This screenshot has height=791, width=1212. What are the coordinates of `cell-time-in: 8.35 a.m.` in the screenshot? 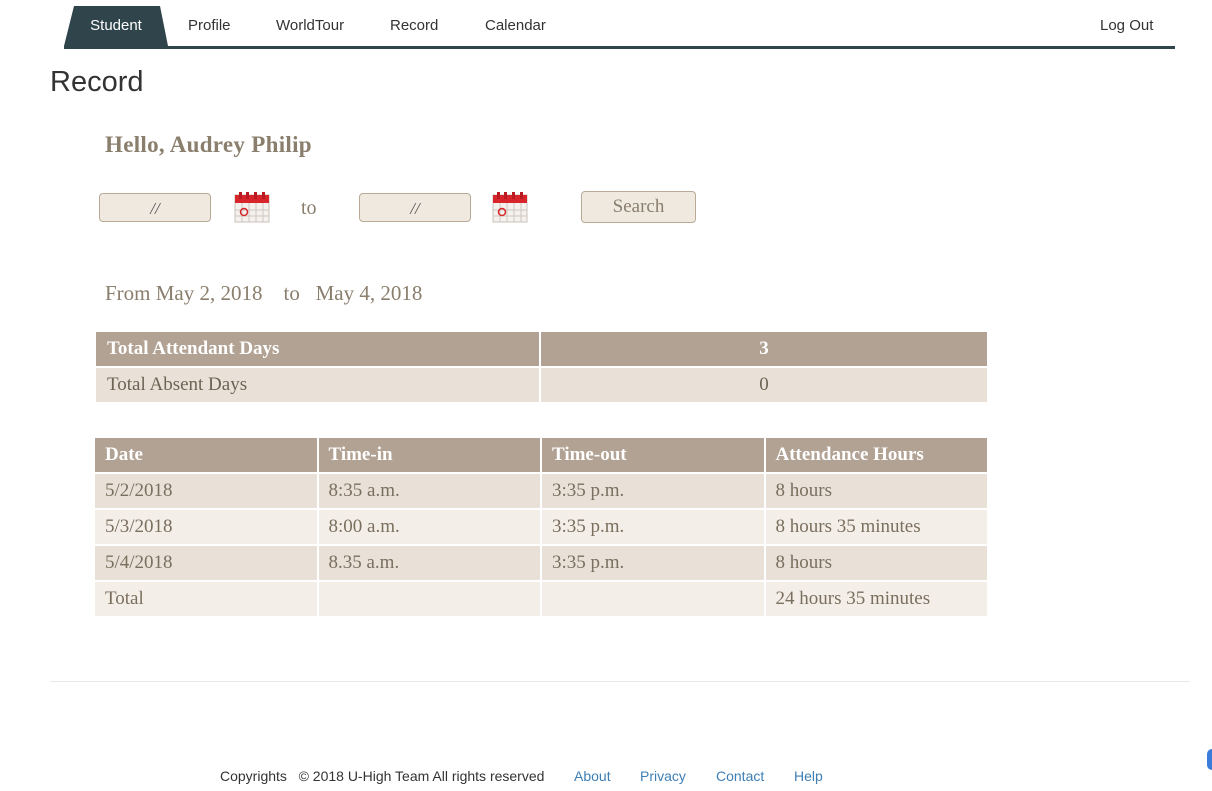 It's located at (430, 564).